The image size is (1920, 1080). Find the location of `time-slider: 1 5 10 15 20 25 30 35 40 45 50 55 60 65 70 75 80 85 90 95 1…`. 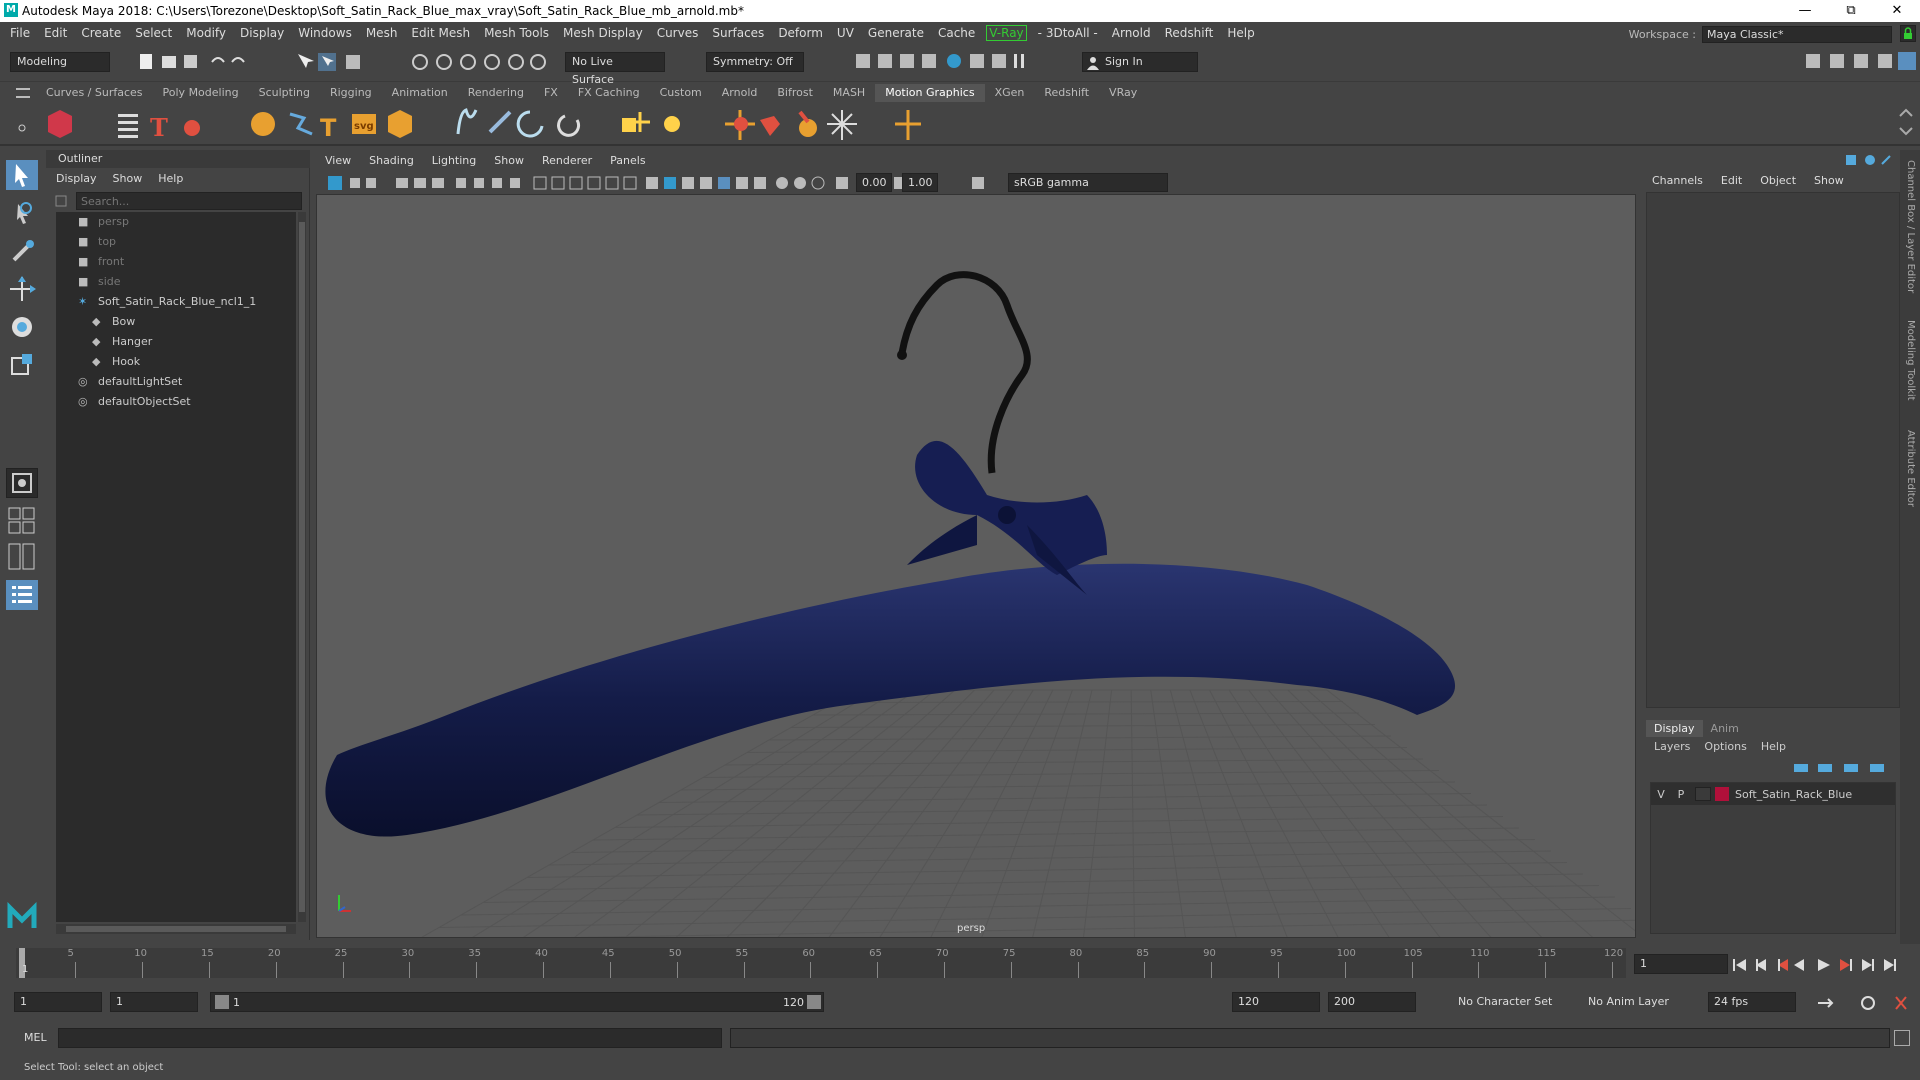

time-slider: 1 5 10 15 20 25 30 35 40 45 50 55 60 65 70 75 80 85 90 95 1… is located at coordinates (960, 963).